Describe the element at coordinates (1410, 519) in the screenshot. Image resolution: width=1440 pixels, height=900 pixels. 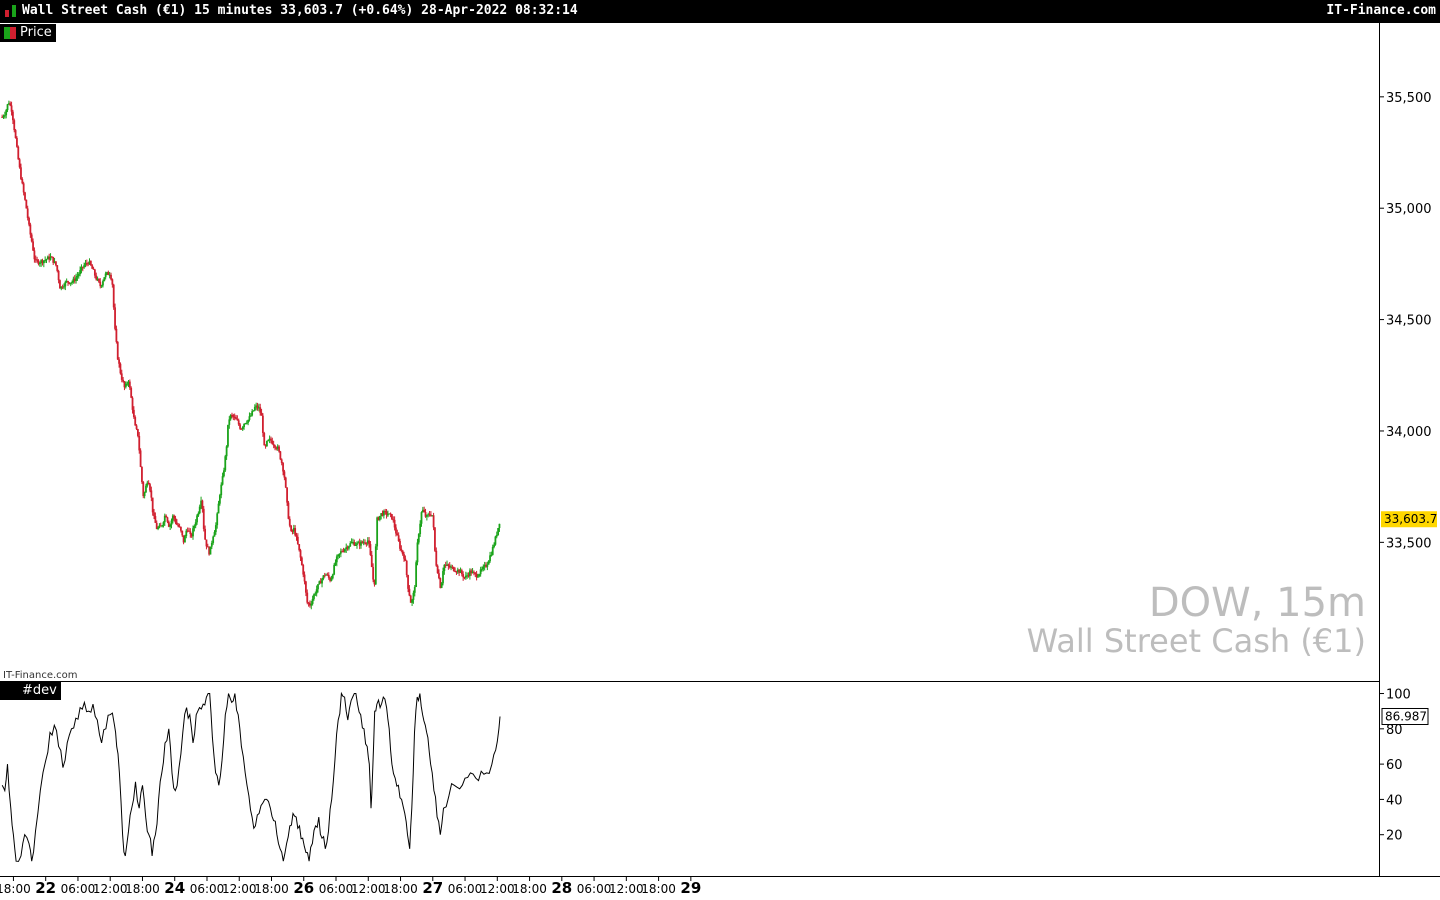
I see `last-price-label: 33,603.7` at that location.